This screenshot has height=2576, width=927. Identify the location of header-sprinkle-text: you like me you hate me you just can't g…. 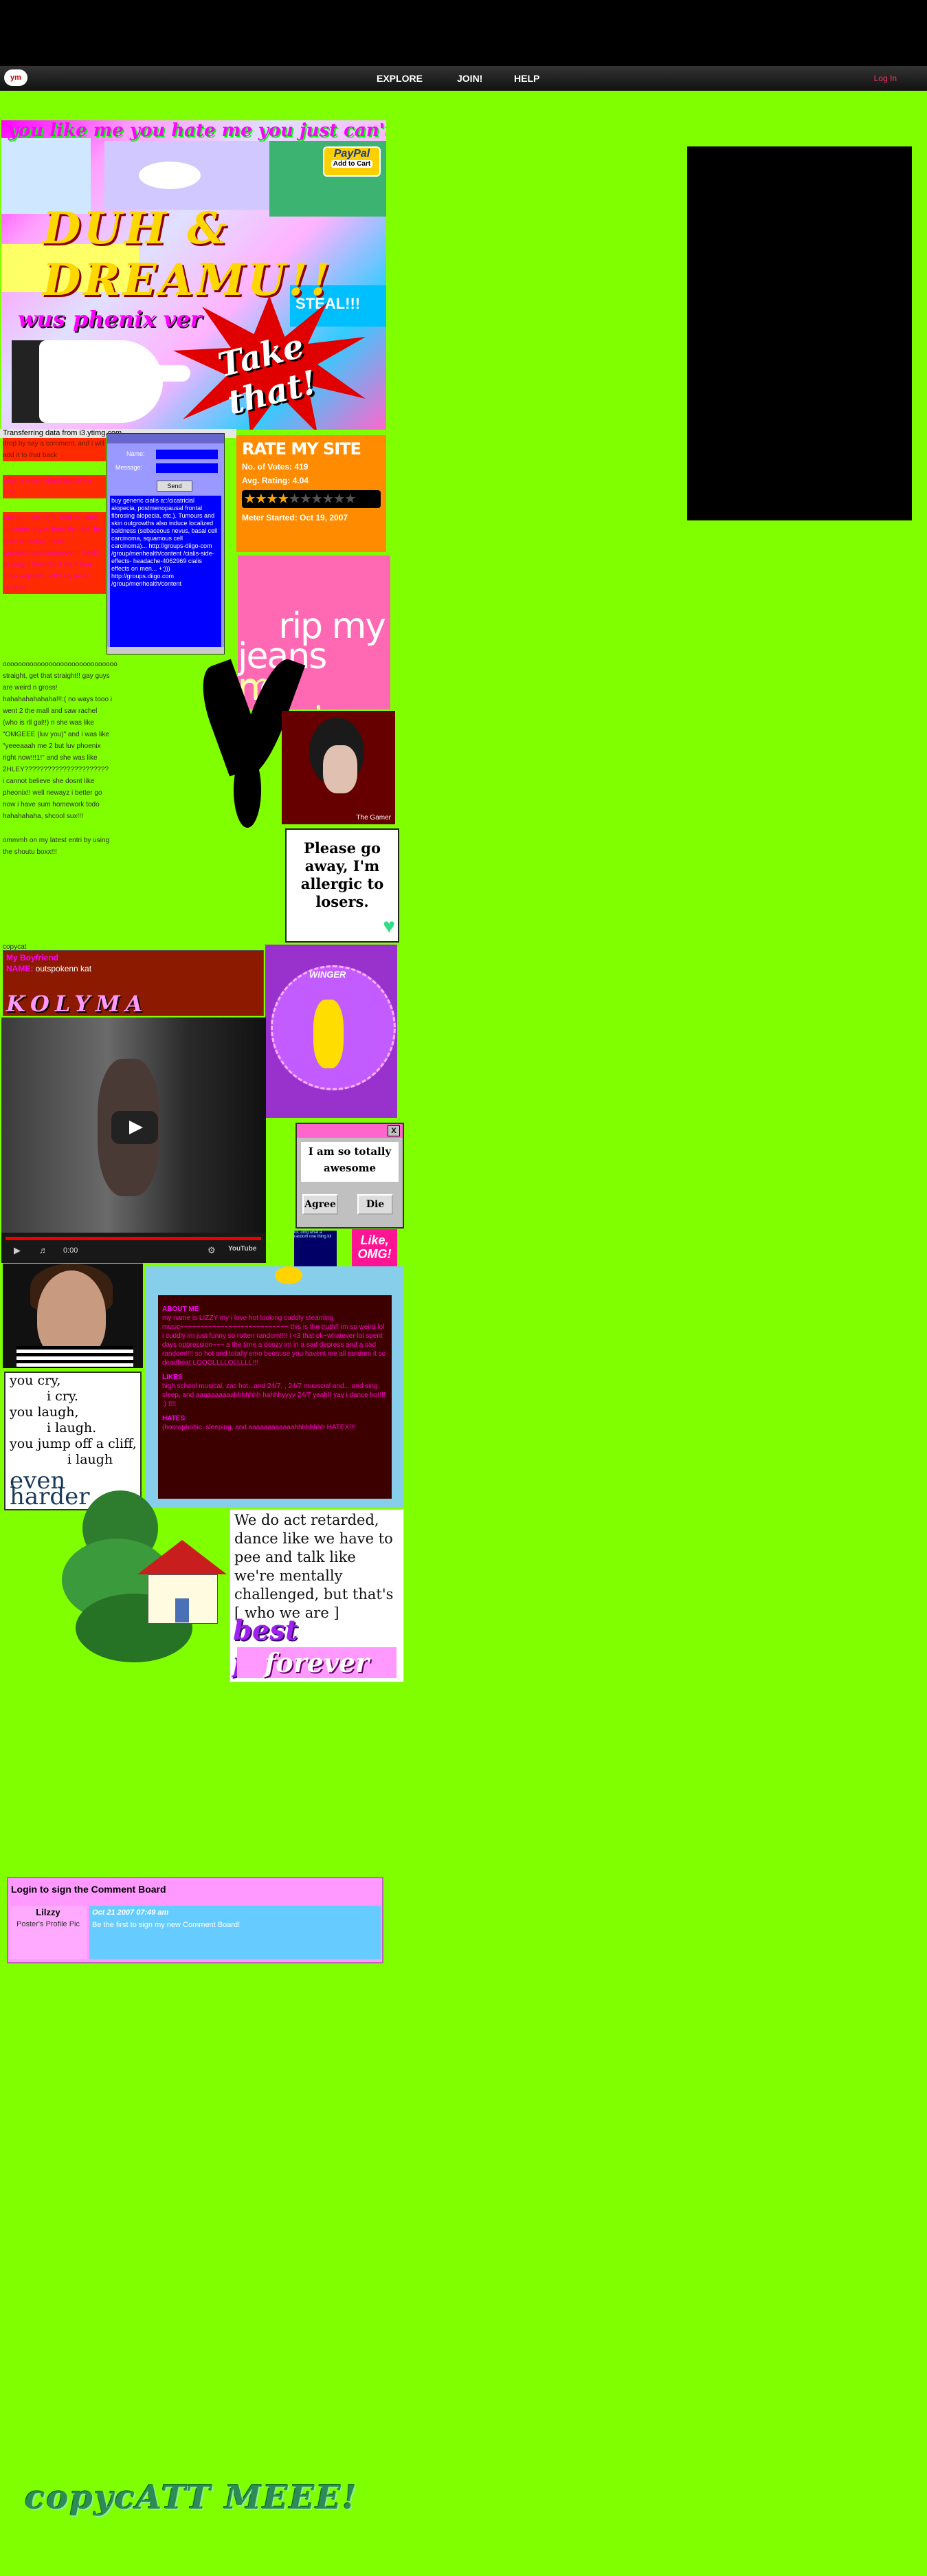
(197, 130).